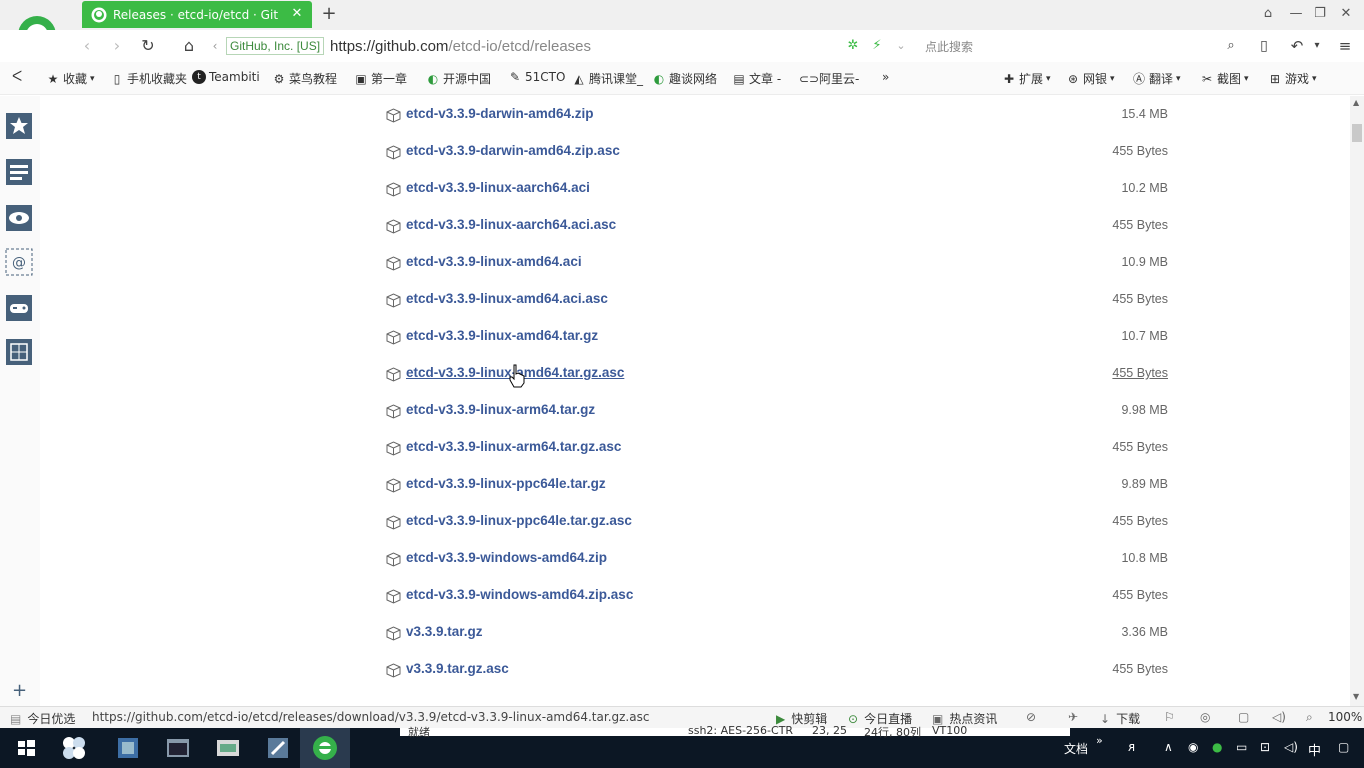  What do you see at coordinates (1346, 14) in the screenshot?
I see `close-window-icon: ✕` at bounding box center [1346, 14].